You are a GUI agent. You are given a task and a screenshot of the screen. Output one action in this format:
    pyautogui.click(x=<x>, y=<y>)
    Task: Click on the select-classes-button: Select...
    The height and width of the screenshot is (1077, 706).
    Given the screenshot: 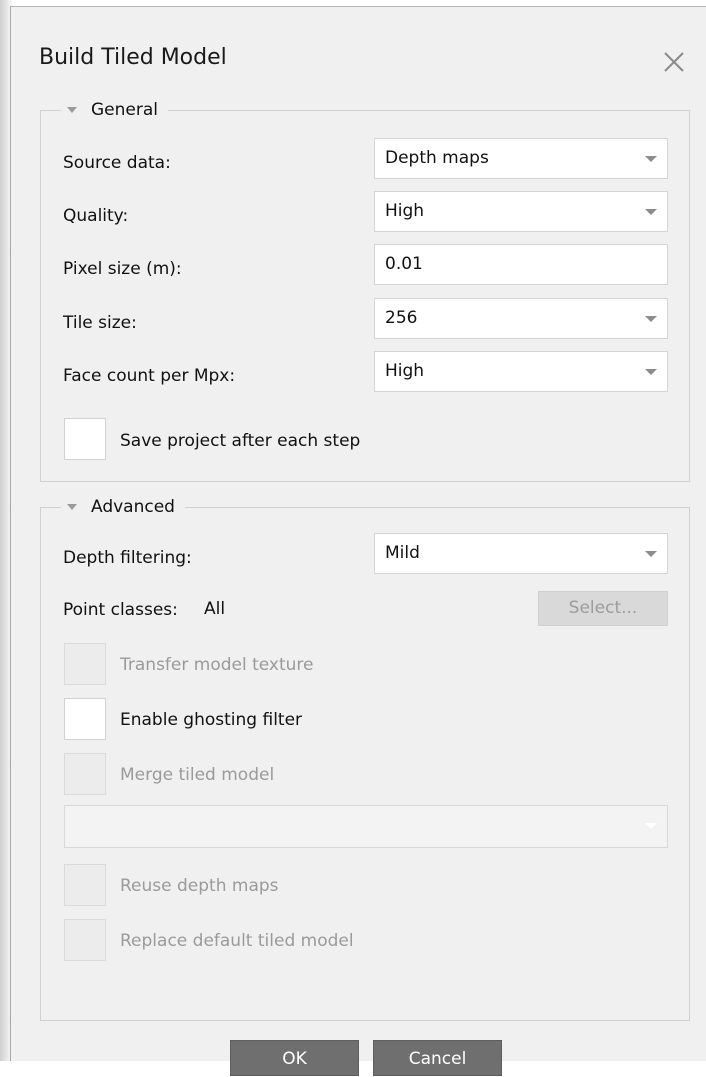 What is the action you would take?
    pyautogui.click(x=603, y=608)
    